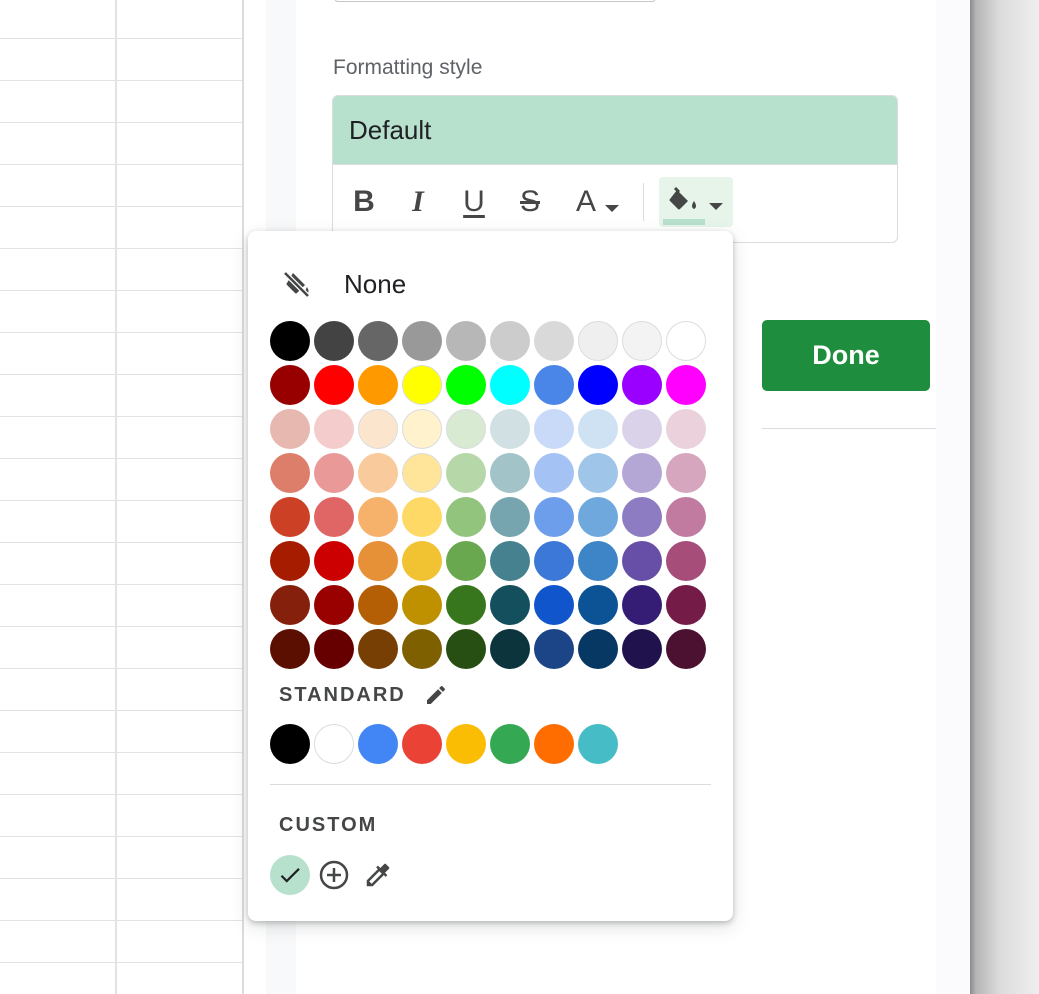 This screenshot has height=994, width=1039. I want to click on formatting-style-dropdown: Default, so click(615, 130).